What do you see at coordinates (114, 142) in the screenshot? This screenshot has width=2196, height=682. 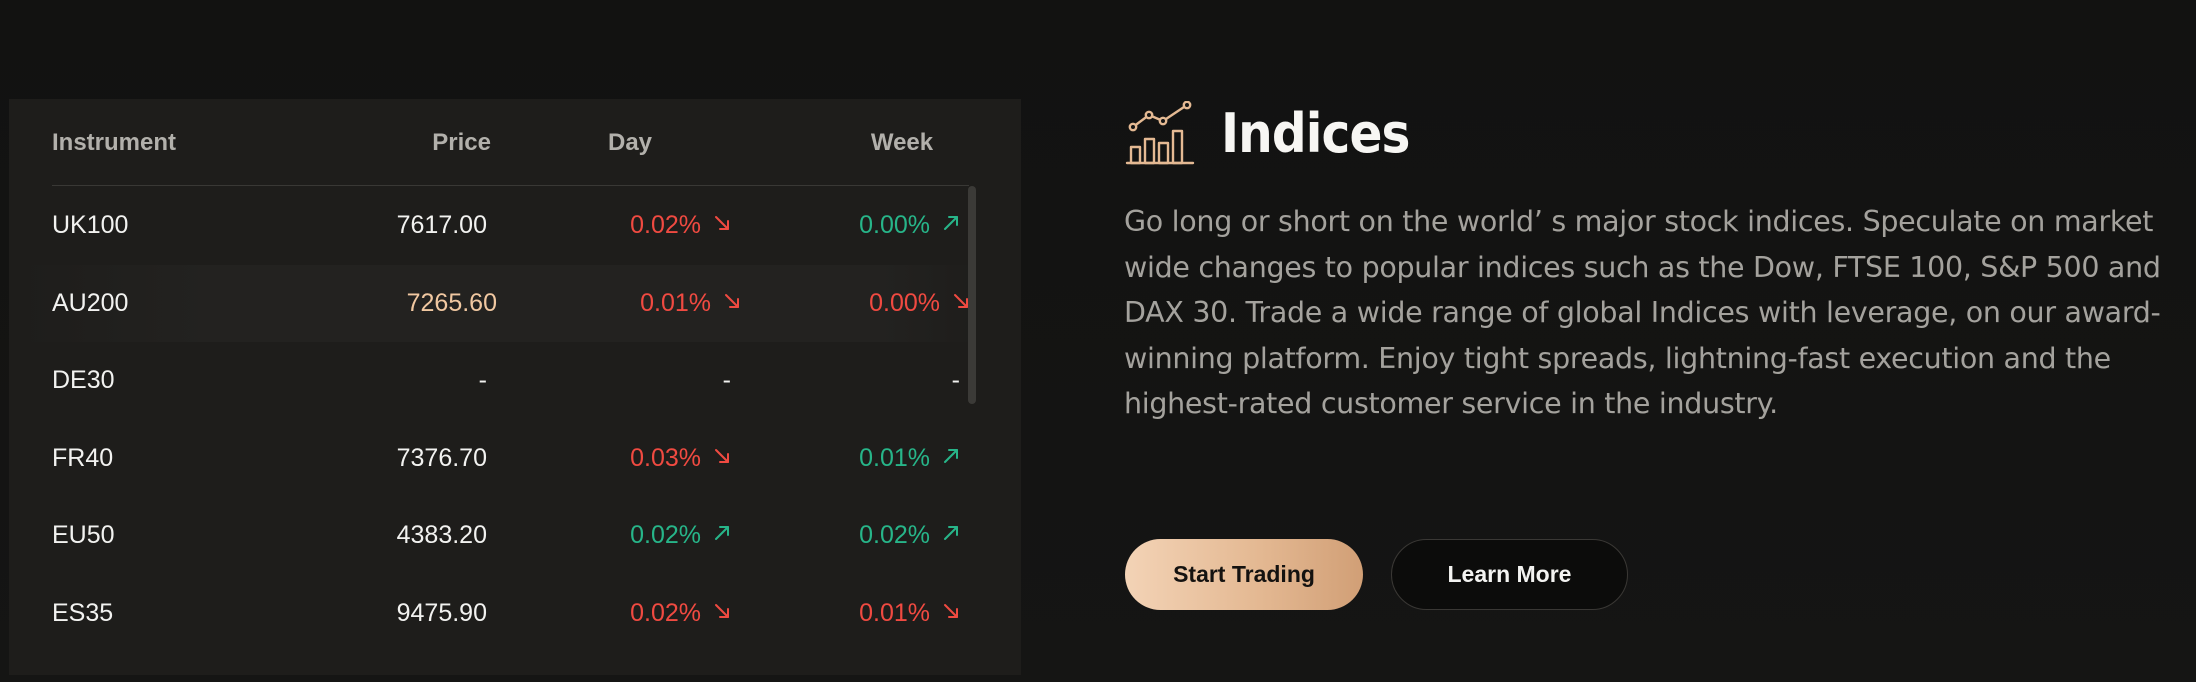 I see `header-instrument: Instrument` at bounding box center [114, 142].